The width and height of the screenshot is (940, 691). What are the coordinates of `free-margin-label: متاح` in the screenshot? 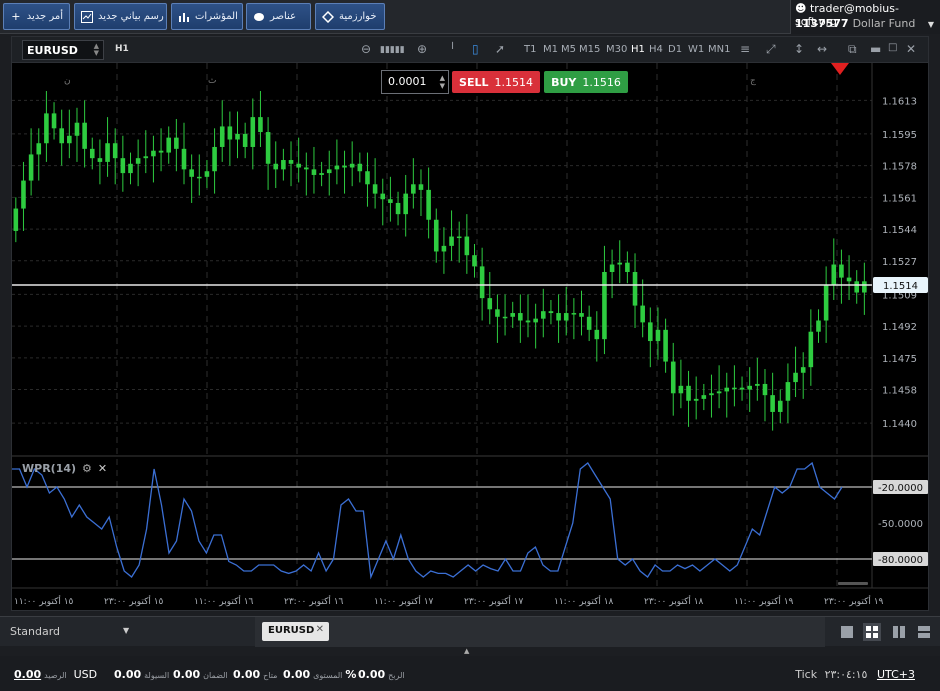 It's located at (270, 675).